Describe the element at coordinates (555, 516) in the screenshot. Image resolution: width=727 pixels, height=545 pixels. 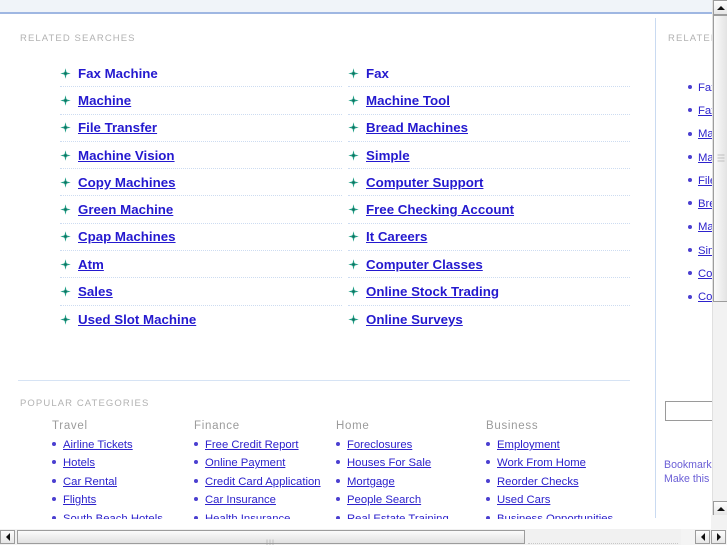
I see `category-link: Business Opportunities` at that location.